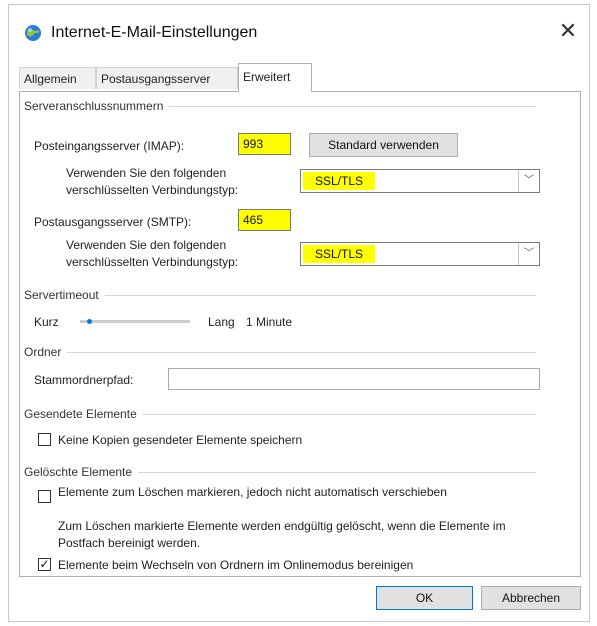 The image size is (597, 626). I want to click on folder-group-label: Ordner, so click(46, 352).